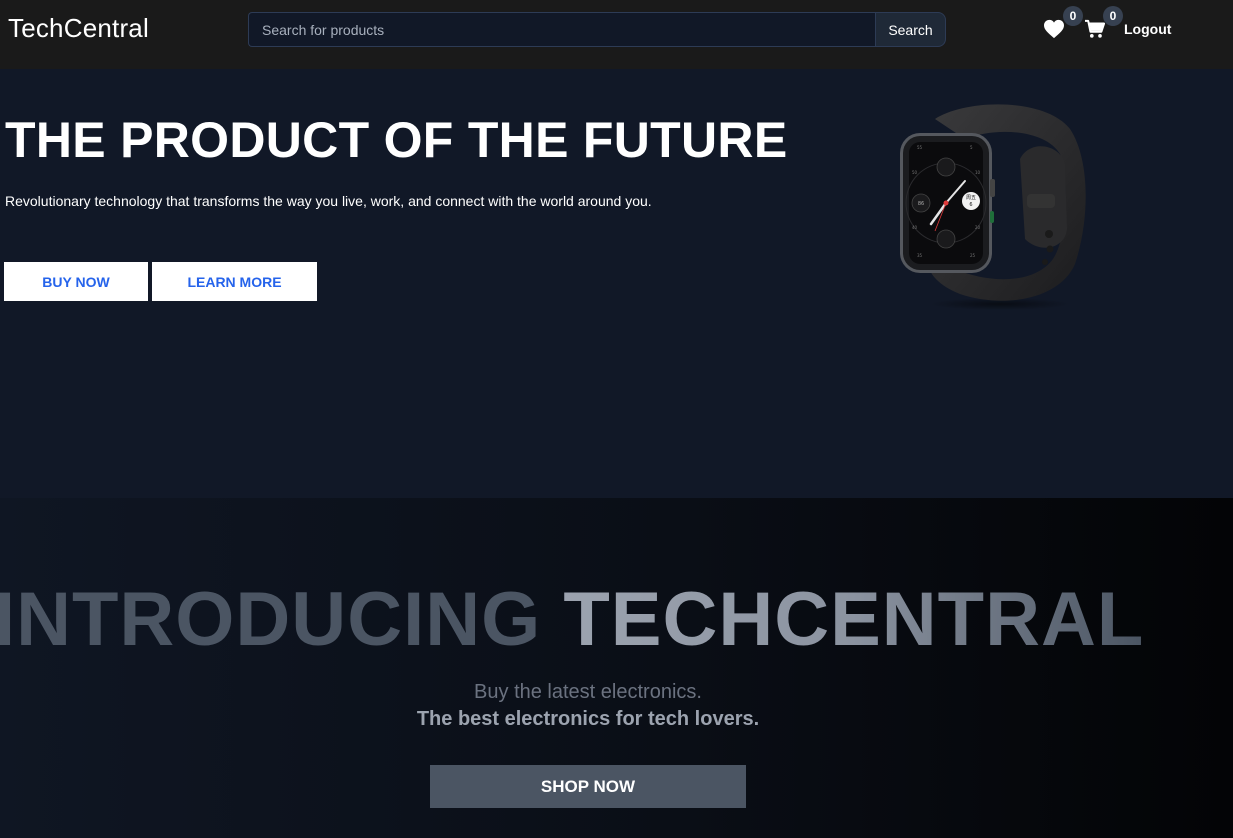 The height and width of the screenshot is (838, 1233). What do you see at coordinates (76, 281) in the screenshot?
I see `buy-now-button: BUY NOW` at bounding box center [76, 281].